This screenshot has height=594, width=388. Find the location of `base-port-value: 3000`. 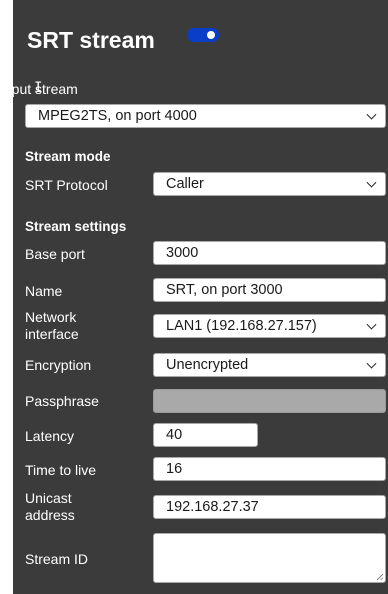

base-port-value: 3000 is located at coordinates (182, 253).